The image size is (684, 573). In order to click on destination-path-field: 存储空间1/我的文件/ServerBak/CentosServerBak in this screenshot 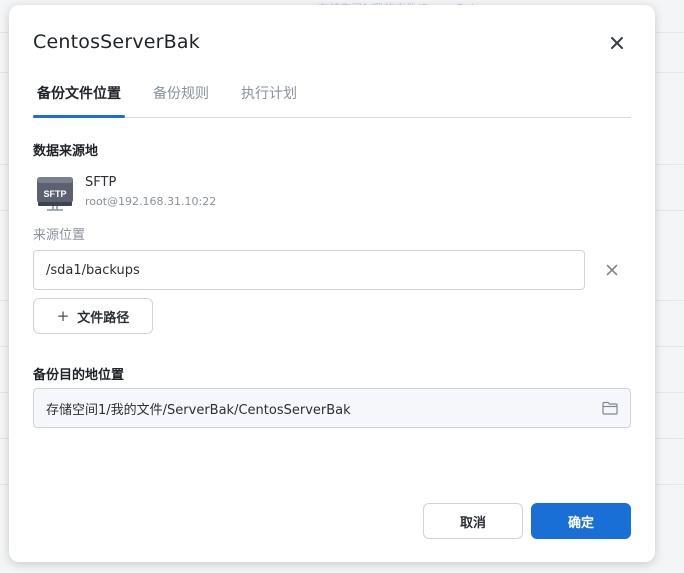, I will do `click(332, 408)`.